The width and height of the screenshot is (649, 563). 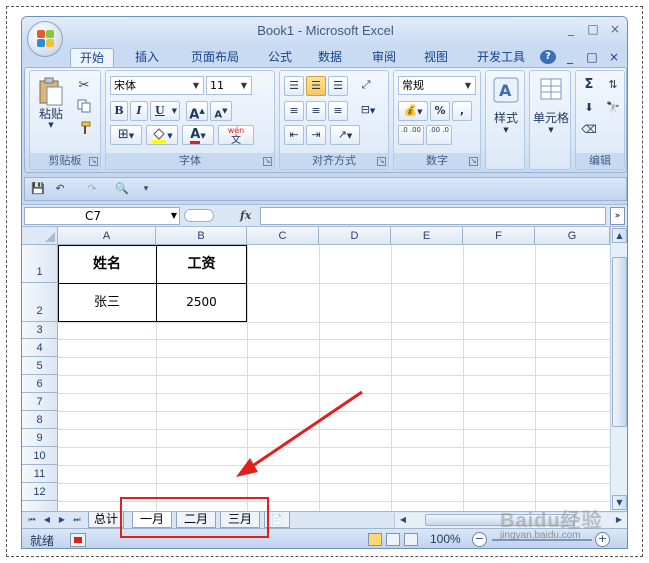 I want to click on align-middle-button: ☰, so click(x=316, y=86).